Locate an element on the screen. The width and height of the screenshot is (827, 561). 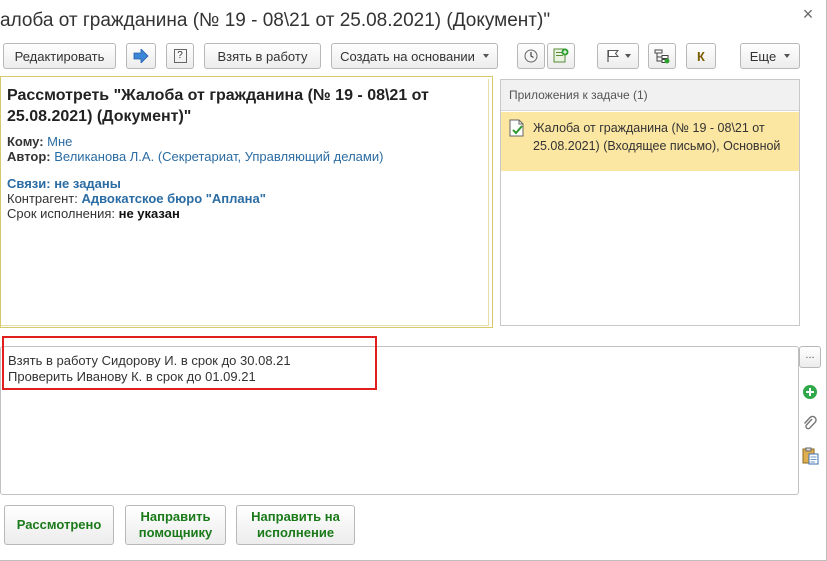
send-to-assistant-label: Направить помощнику is located at coordinates (175, 524).